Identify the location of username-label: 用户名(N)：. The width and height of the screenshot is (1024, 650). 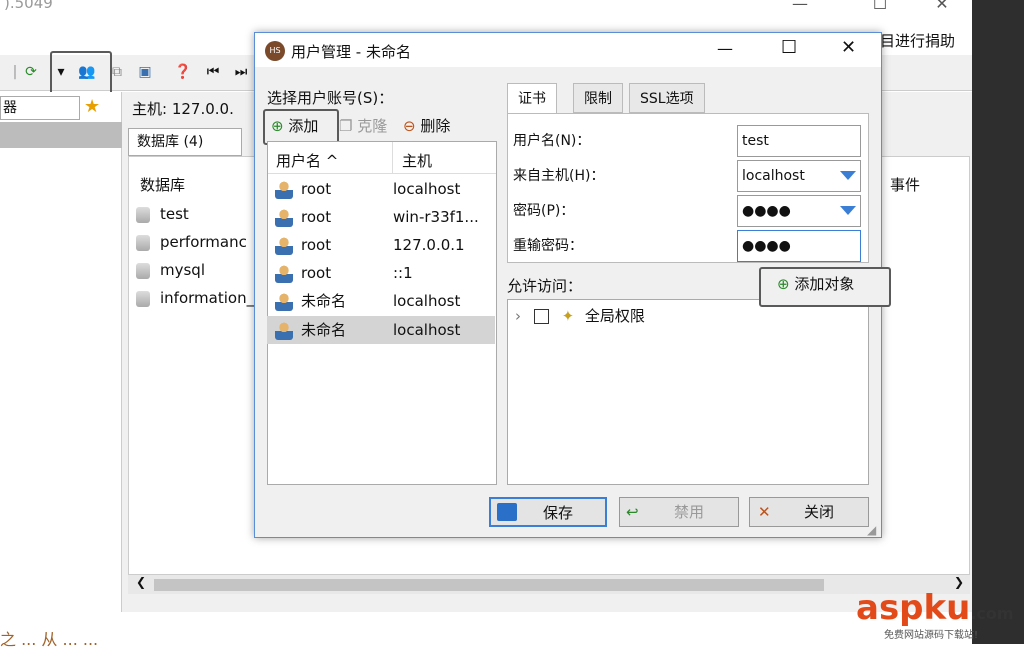
(552, 141).